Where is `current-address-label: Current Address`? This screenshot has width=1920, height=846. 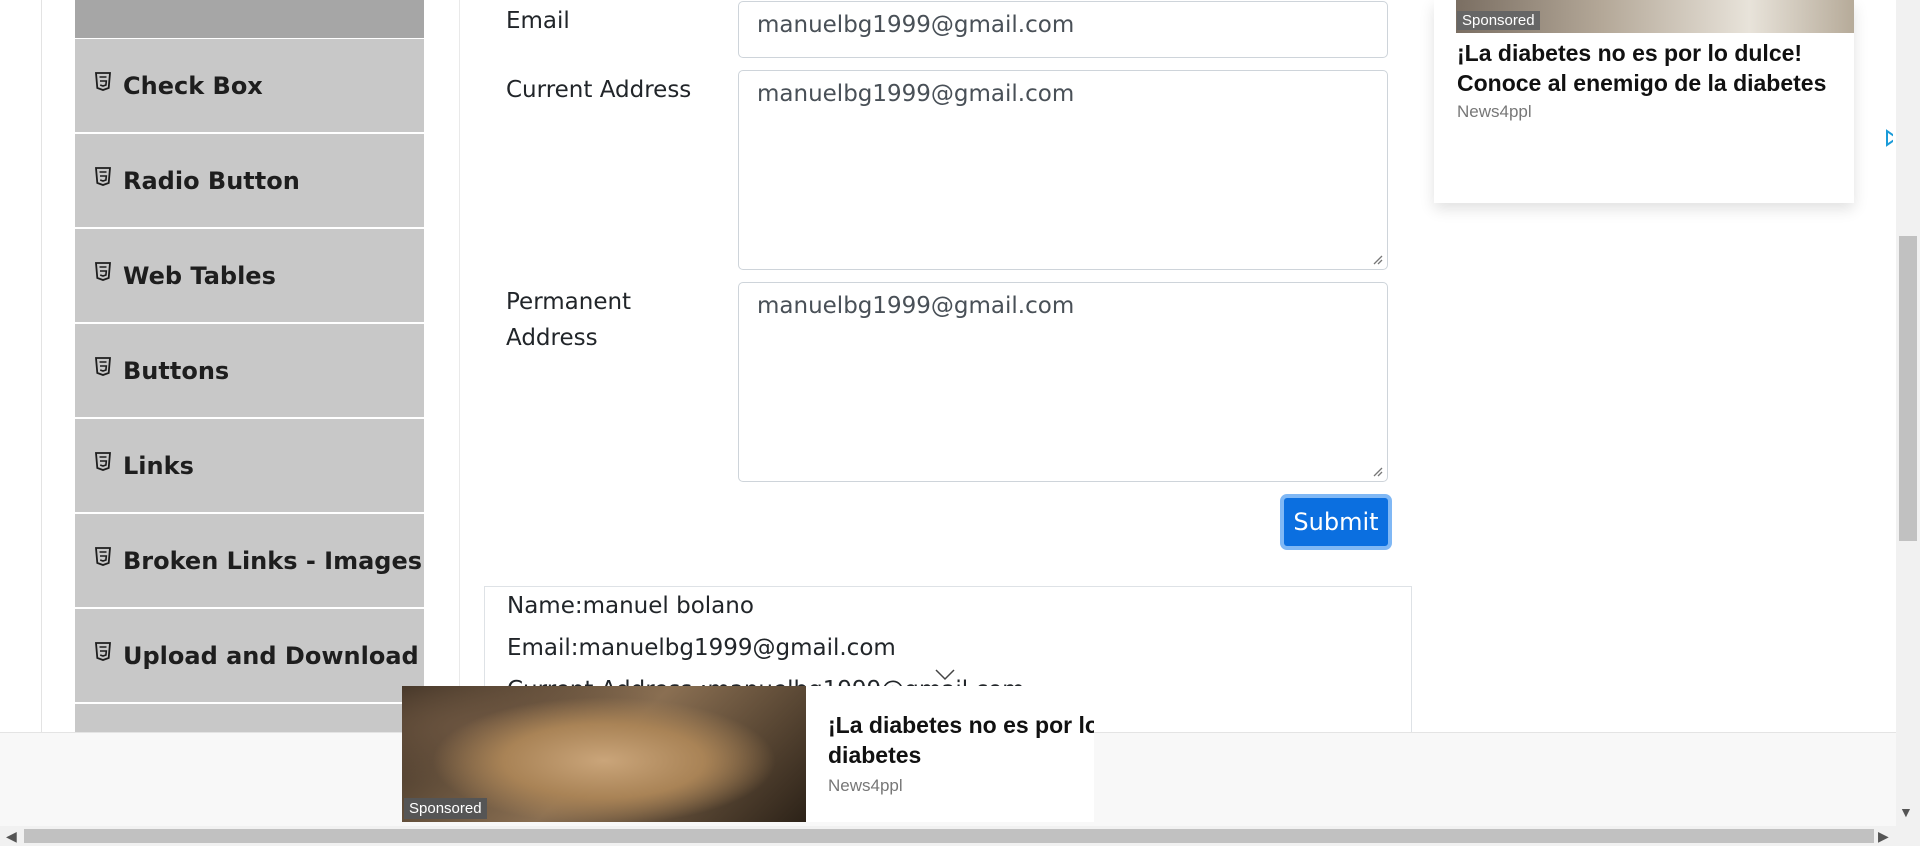
current-address-label: Current Address is located at coordinates (599, 90).